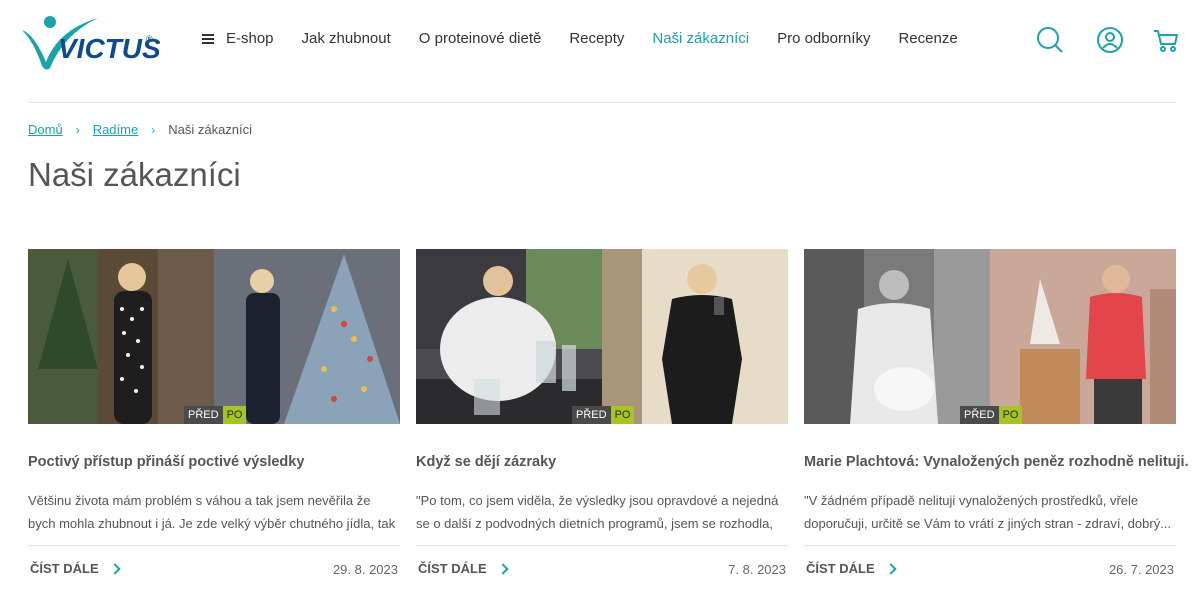 The image size is (1200, 613). What do you see at coordinates (480, 38) in the screenshot?
I see `nav-item-o-proteinove-diete: O proteinové dietě` at bounding box center [480, 38].